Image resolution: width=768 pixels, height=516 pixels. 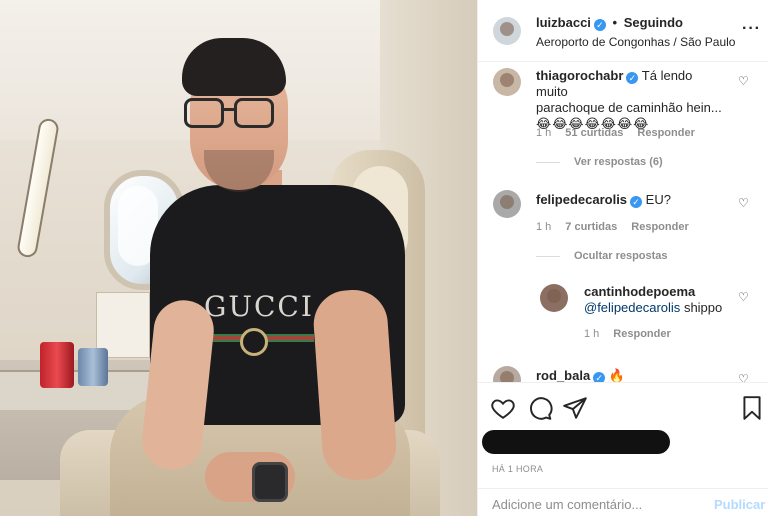 What do you see at coordinates (540, 408) in the screenshot?
I see `comment-icon` at bounding box center [540, 408].